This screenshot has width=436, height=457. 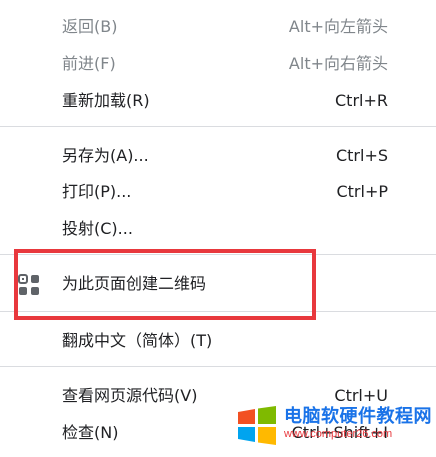 What do you see at coordinates (358, 416) in the screenshot?
I see `watermark-title: 电脑软硬件教程网` at bounding box center [358, 416].